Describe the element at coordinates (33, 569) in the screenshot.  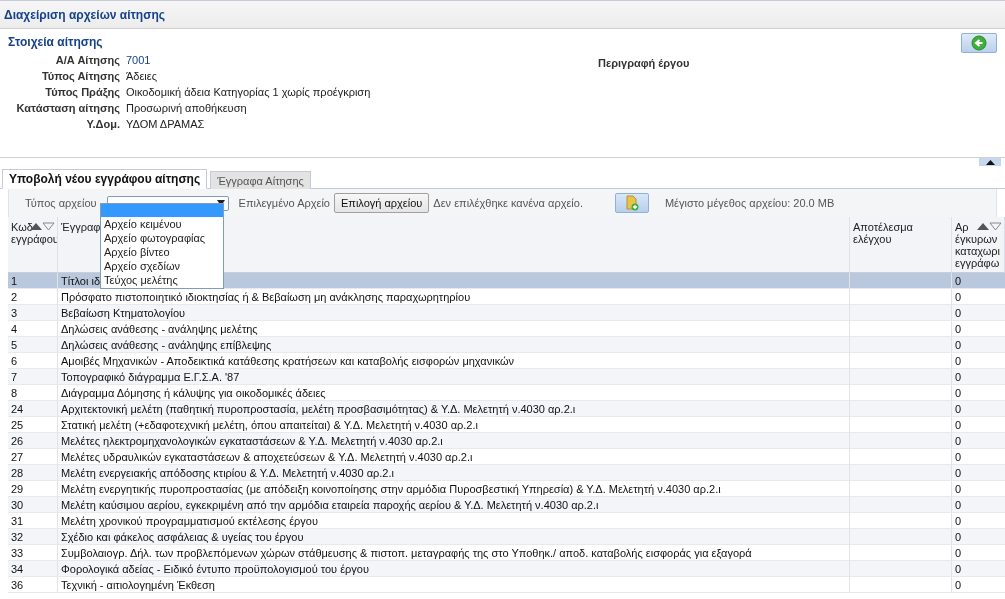
I see `table-cell: 34` at that location.